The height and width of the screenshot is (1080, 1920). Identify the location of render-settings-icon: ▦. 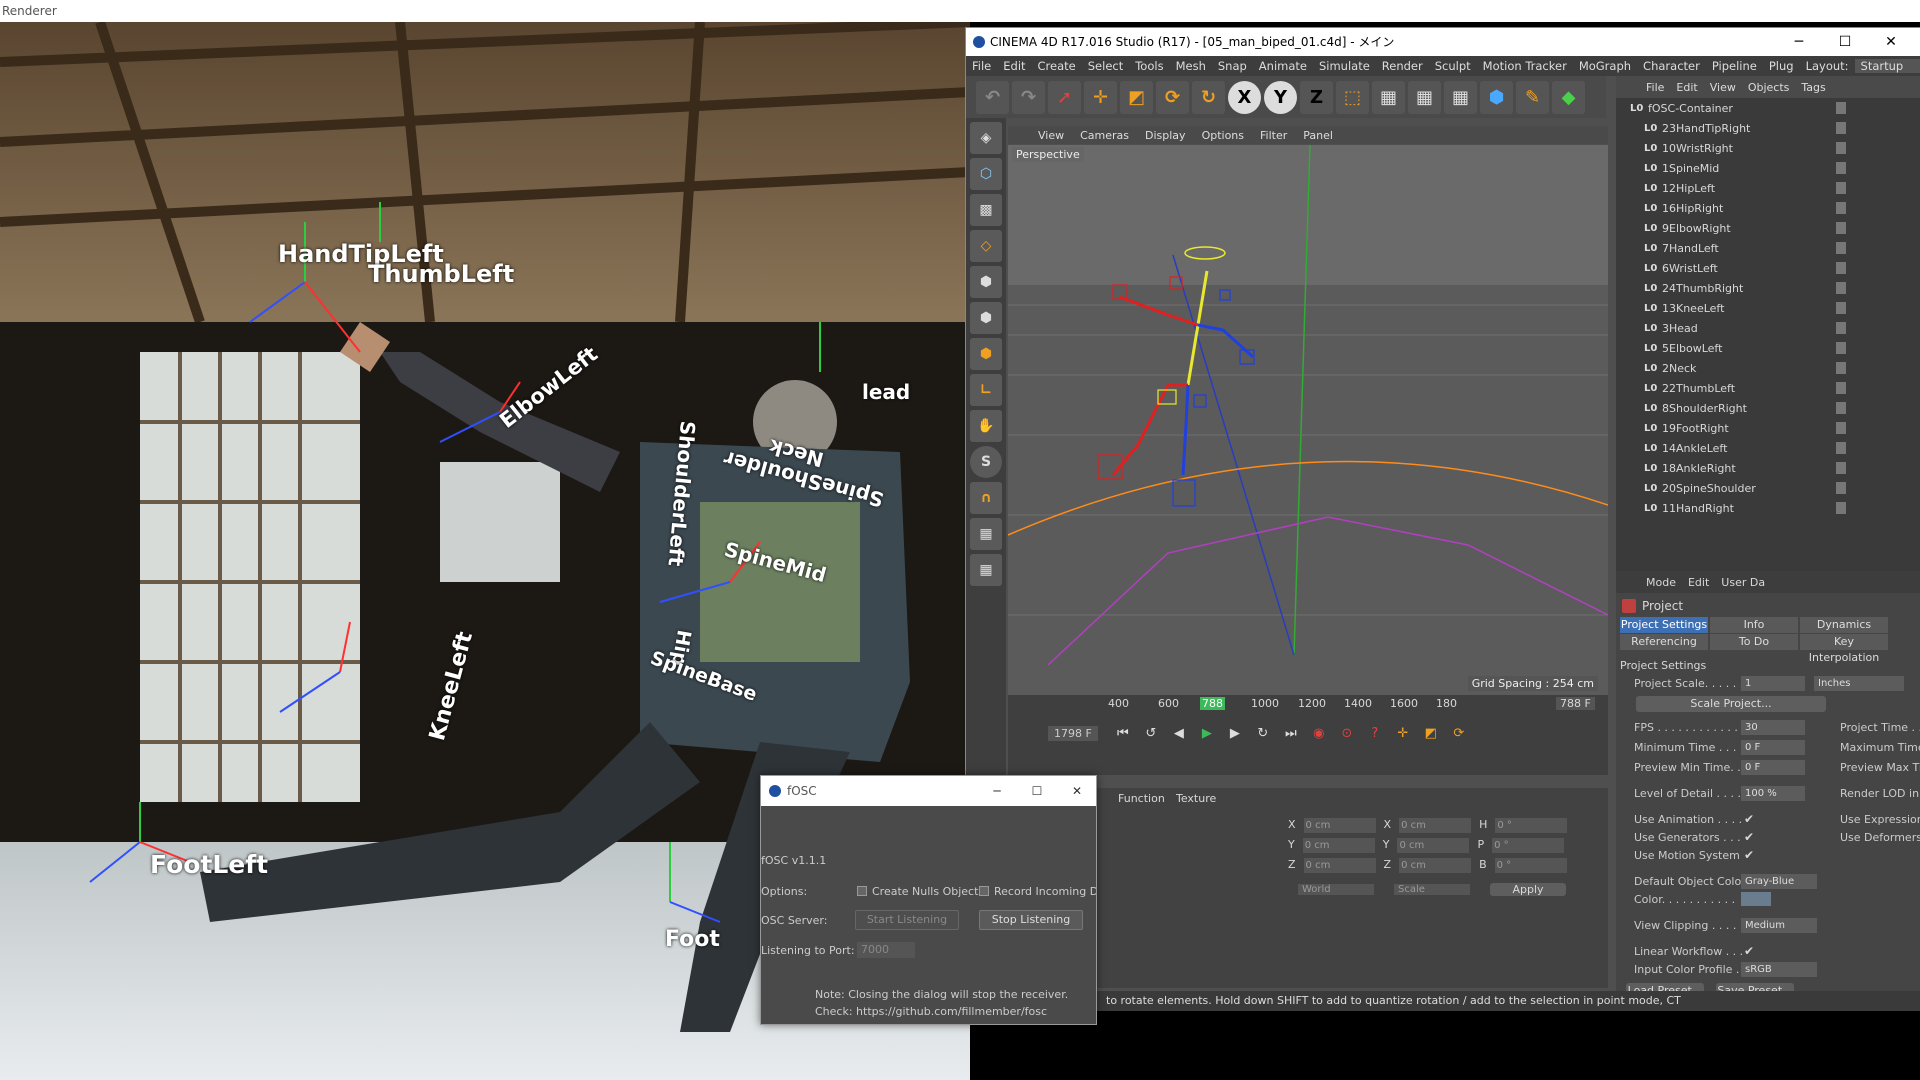
(1460, 97).